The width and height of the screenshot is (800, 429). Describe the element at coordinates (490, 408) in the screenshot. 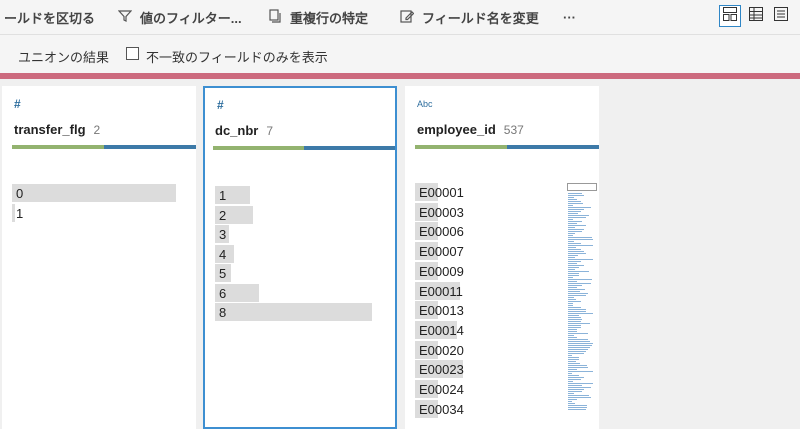

I see `value-row: E00034` at that location.